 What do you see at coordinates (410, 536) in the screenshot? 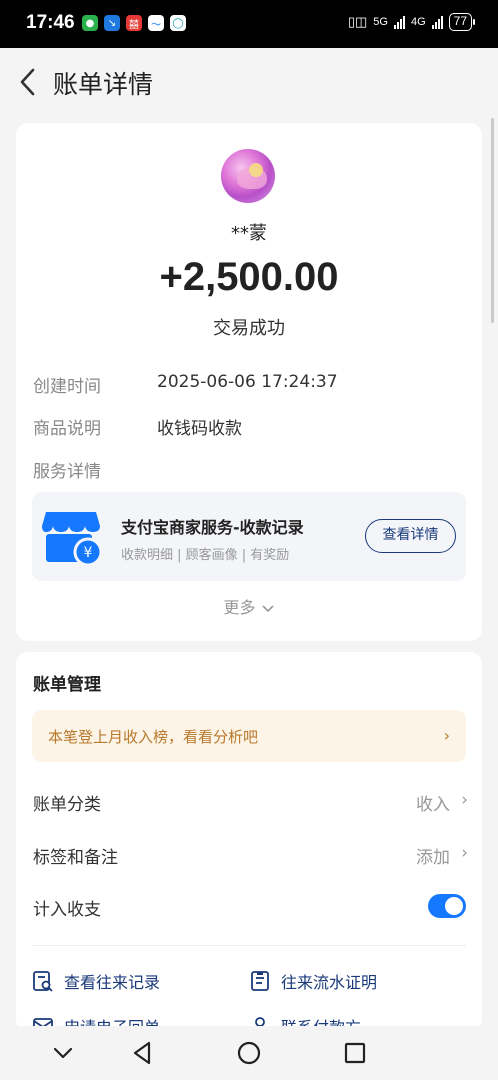
I see `view-details-button: 查看详情` at bounding box center [410, 536].